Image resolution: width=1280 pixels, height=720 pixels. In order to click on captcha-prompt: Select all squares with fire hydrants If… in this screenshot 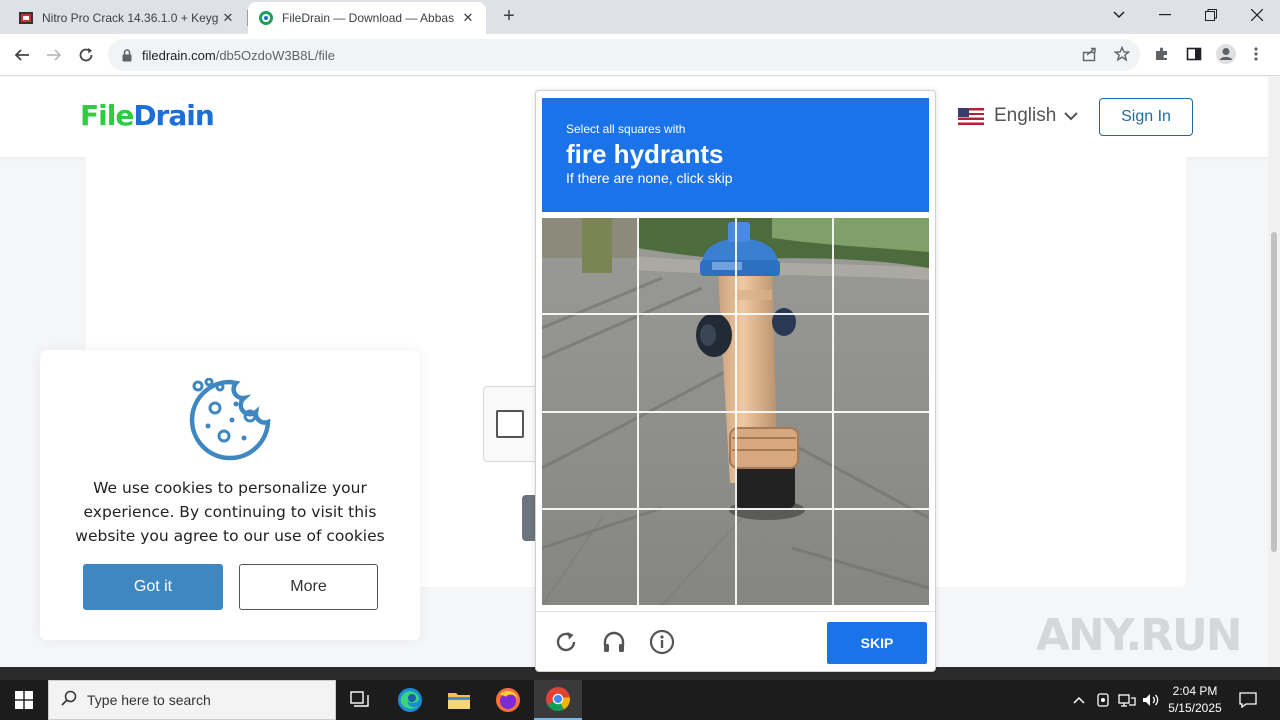, I will do `click(735, 155)`.